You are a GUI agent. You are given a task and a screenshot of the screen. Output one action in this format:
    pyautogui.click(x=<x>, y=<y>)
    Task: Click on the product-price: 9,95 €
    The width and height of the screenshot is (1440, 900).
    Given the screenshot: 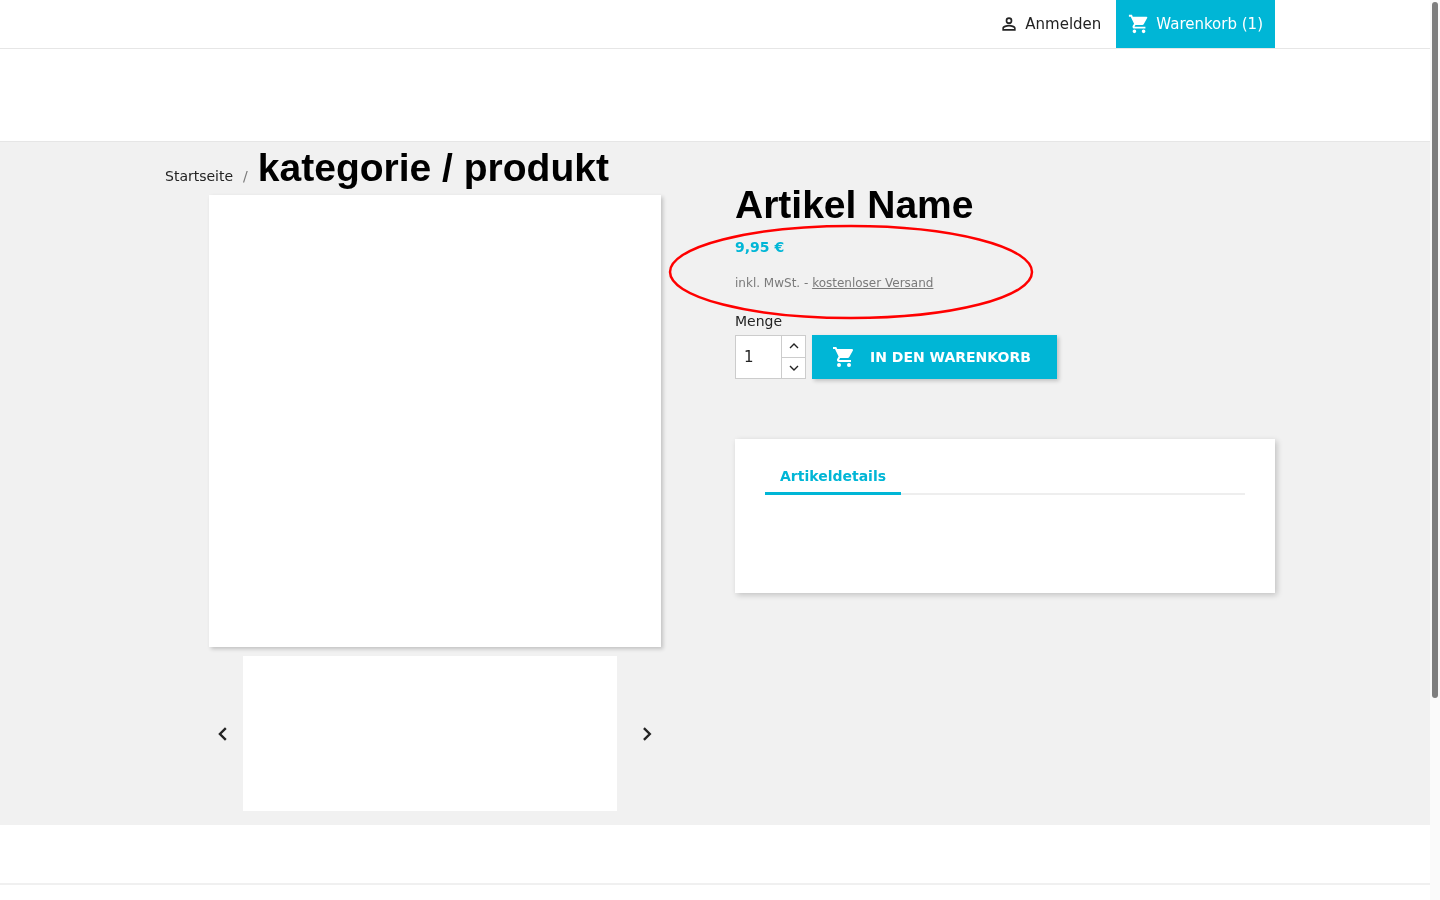 What is the action you would take?
    pyautogui.click(x=760, y=247)
    